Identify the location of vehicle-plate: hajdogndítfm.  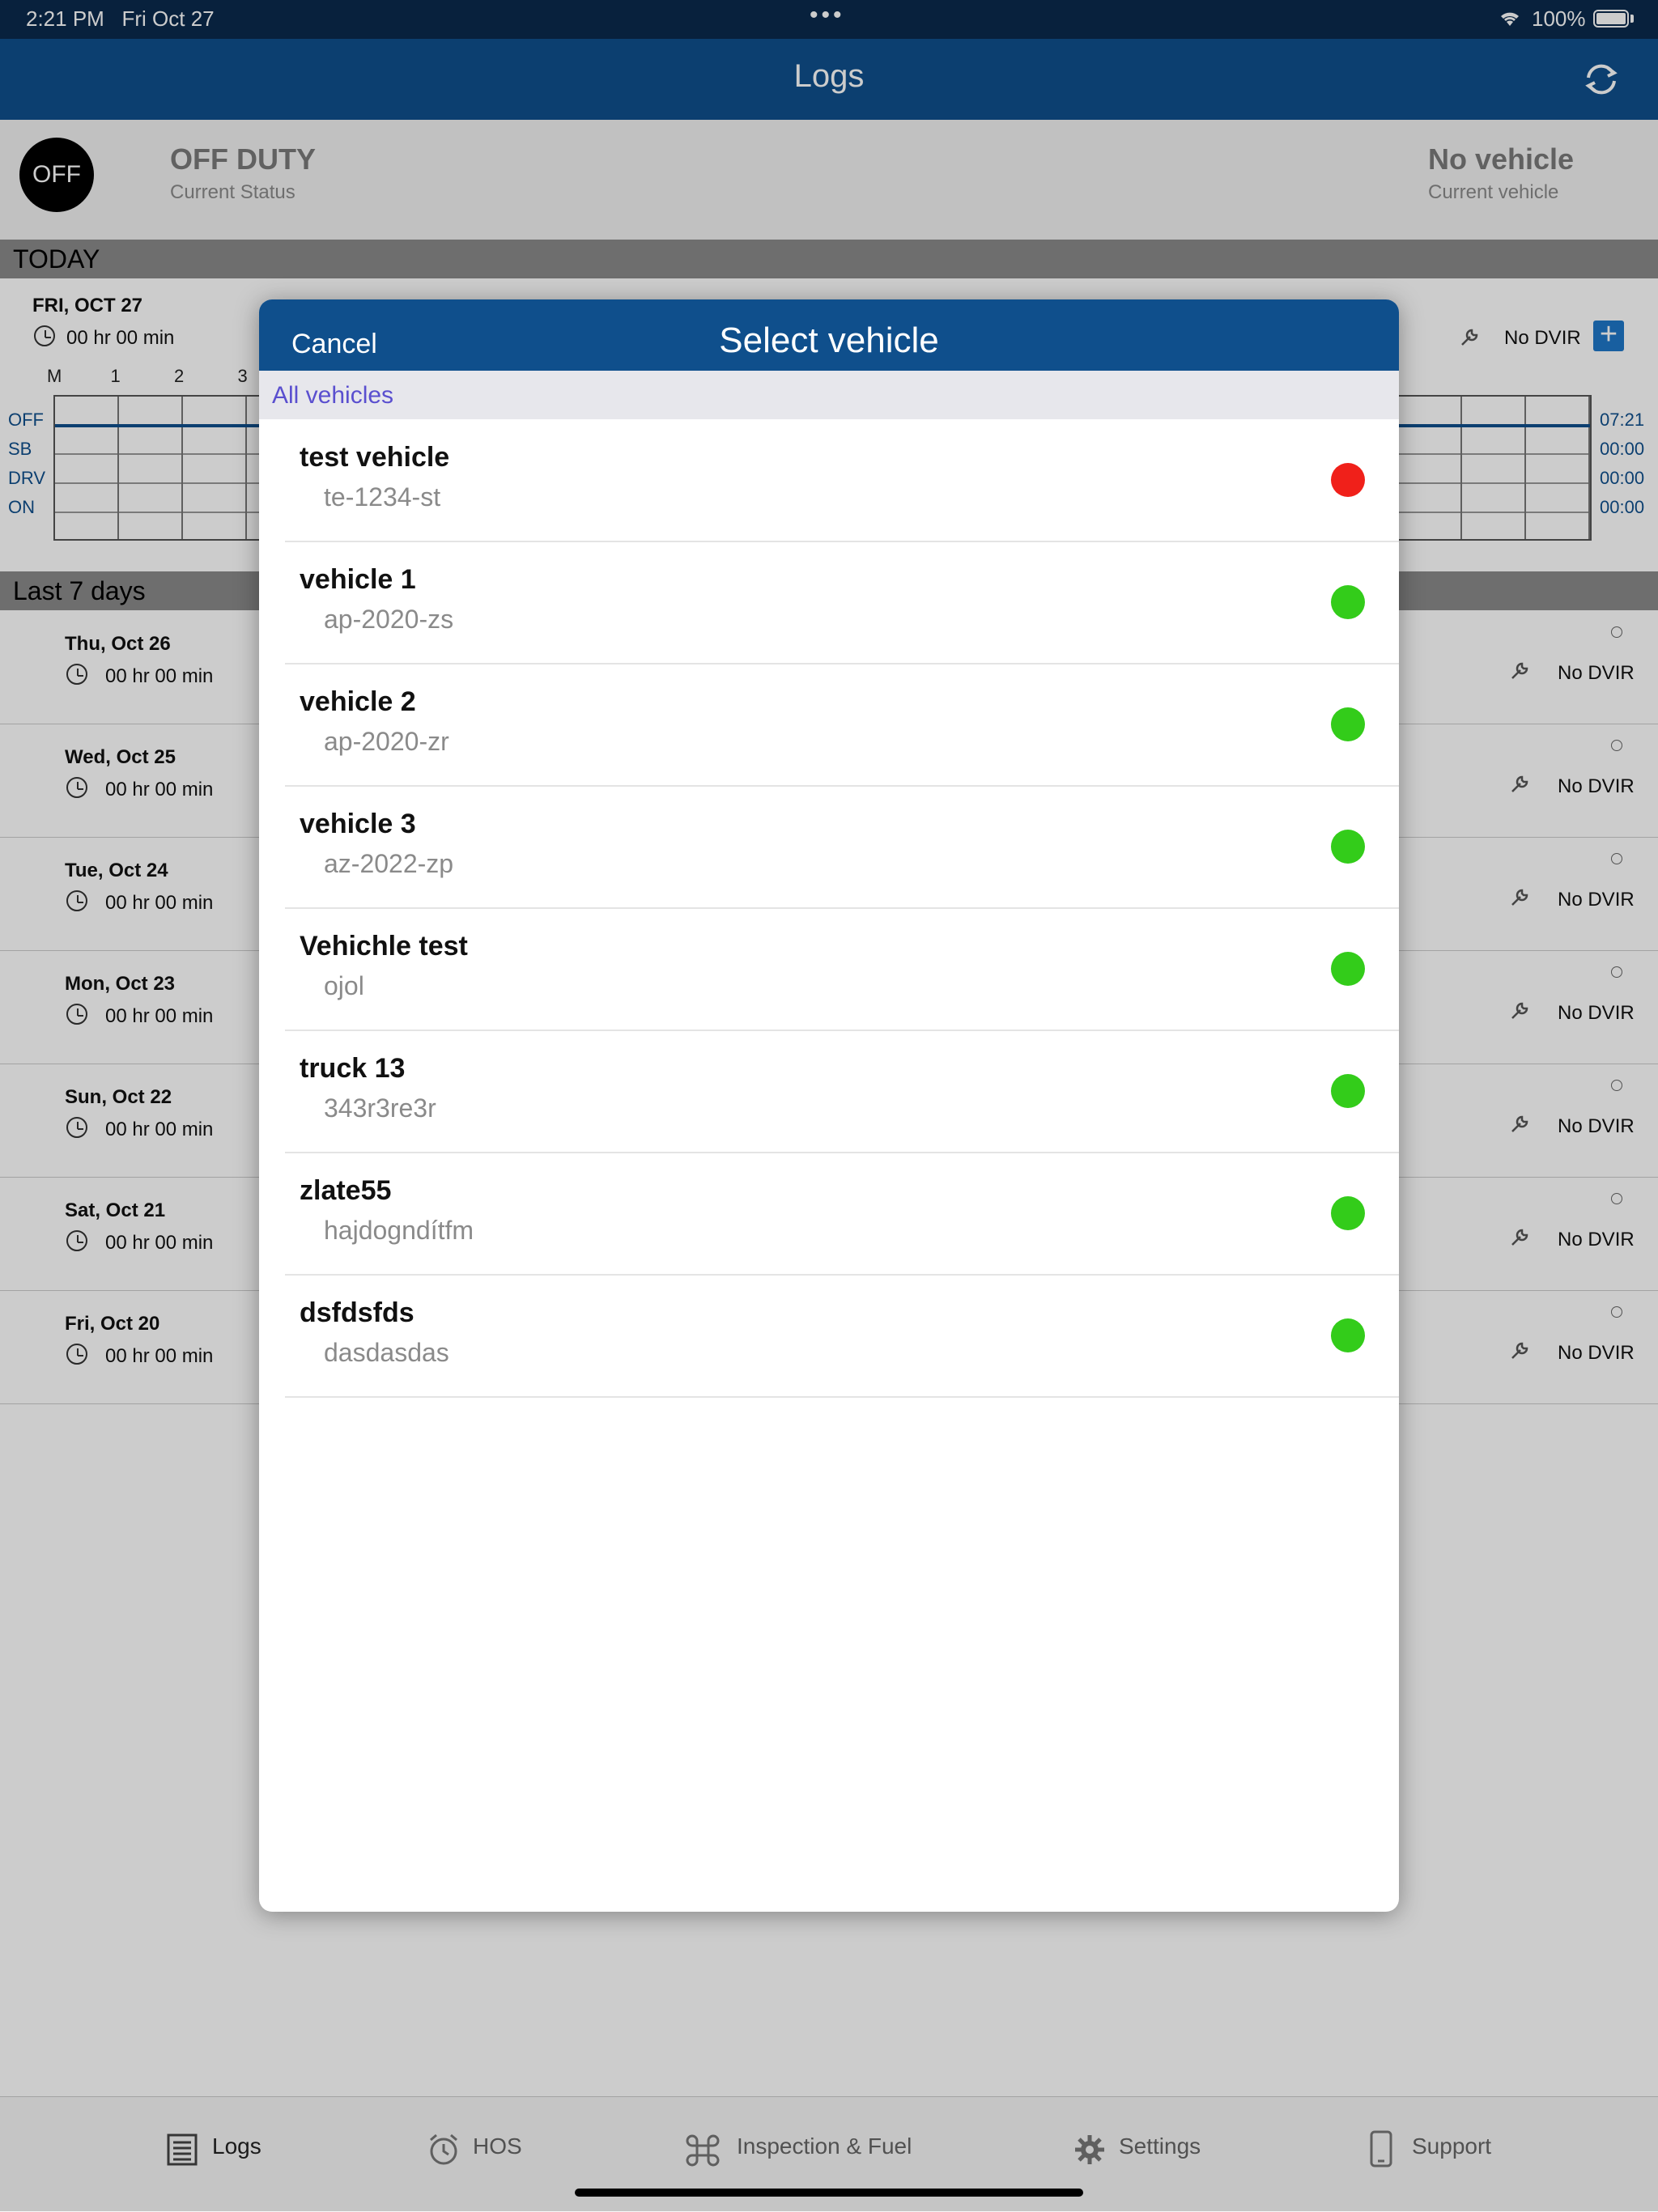
(399, 1230).